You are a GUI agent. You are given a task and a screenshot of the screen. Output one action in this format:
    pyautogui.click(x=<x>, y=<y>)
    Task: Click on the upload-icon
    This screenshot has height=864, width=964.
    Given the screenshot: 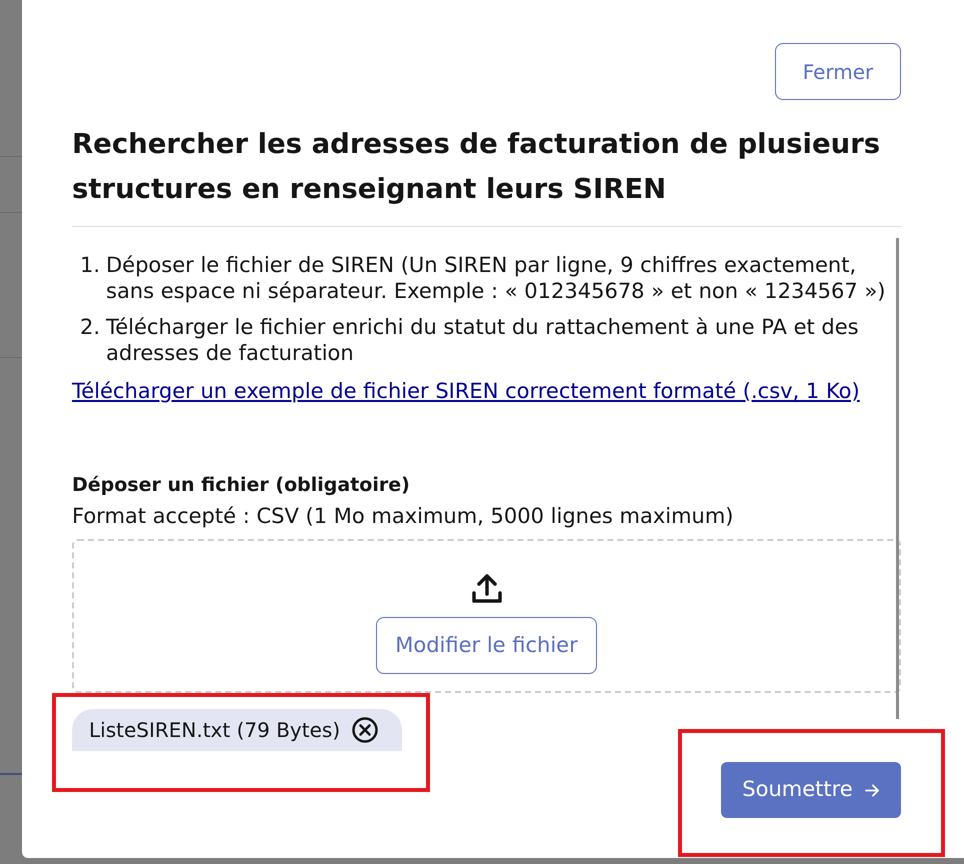 What is the action you would take?
    pyautogui.click(x=487, y=589)
    